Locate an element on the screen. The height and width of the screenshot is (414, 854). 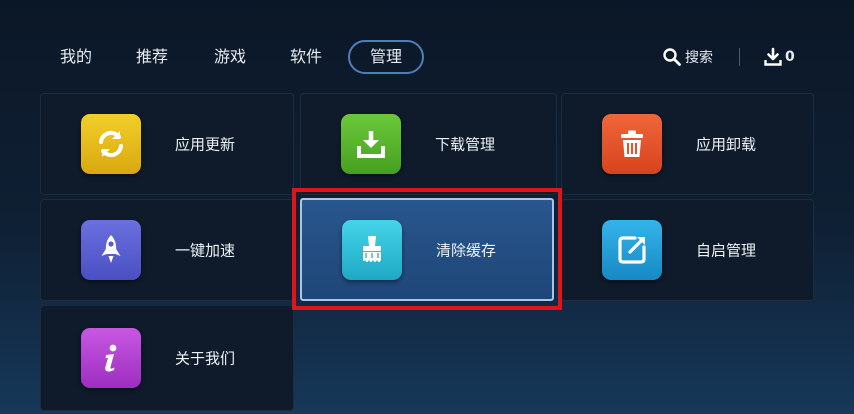
edit-square-icon is located at coordinates (632, 250).